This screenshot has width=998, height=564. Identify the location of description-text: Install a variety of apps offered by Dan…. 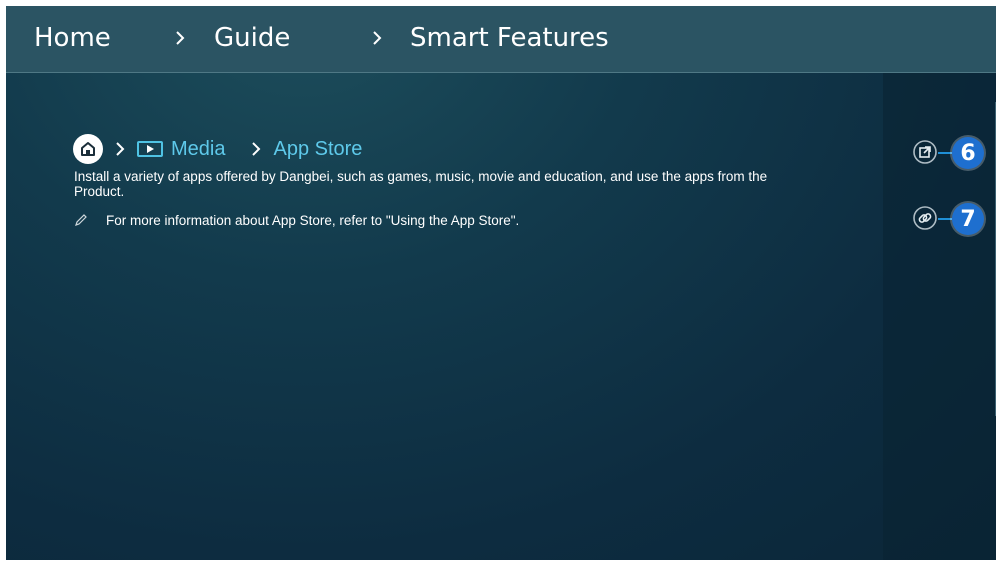
(421, 184).